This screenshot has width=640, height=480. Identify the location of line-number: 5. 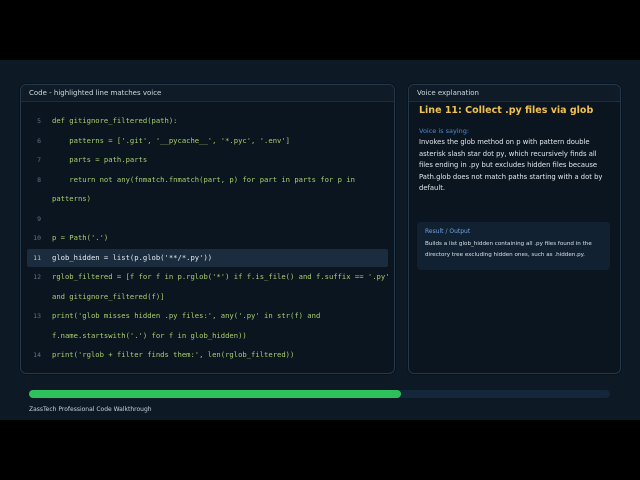
(39, 121).